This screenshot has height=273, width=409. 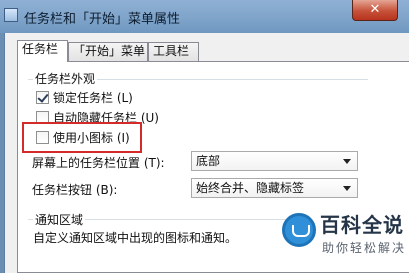 I want to click on tab-toolbars: 工具栏, so click(x=173, y=51).